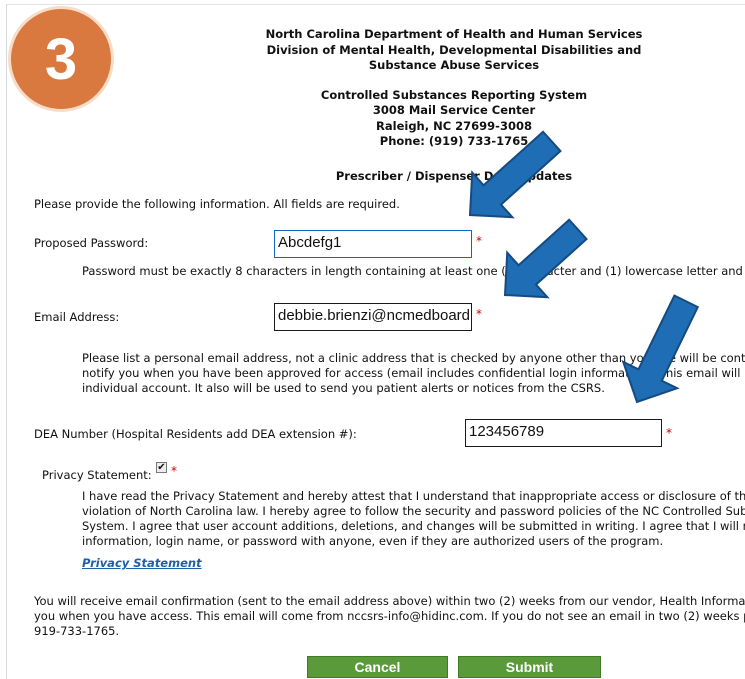  I want to click on arrow-to-password-icon, so click(515, 174).